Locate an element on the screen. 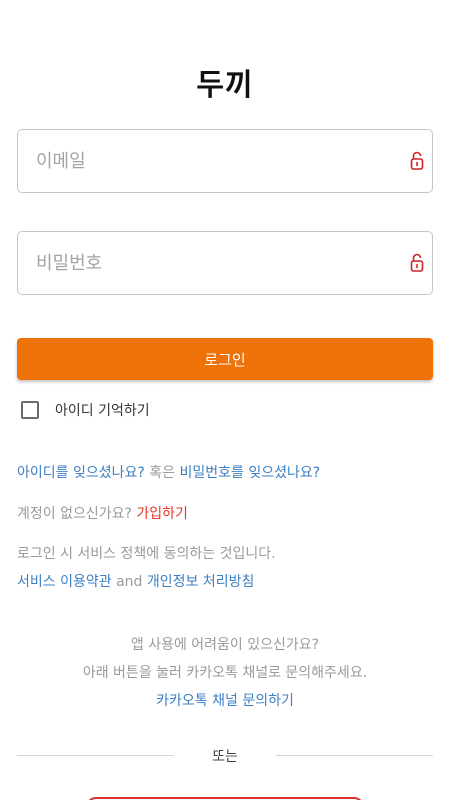 This screenshot has width=450, height=800. signup-link: 가입하기 is located at coordinates (162, 514).